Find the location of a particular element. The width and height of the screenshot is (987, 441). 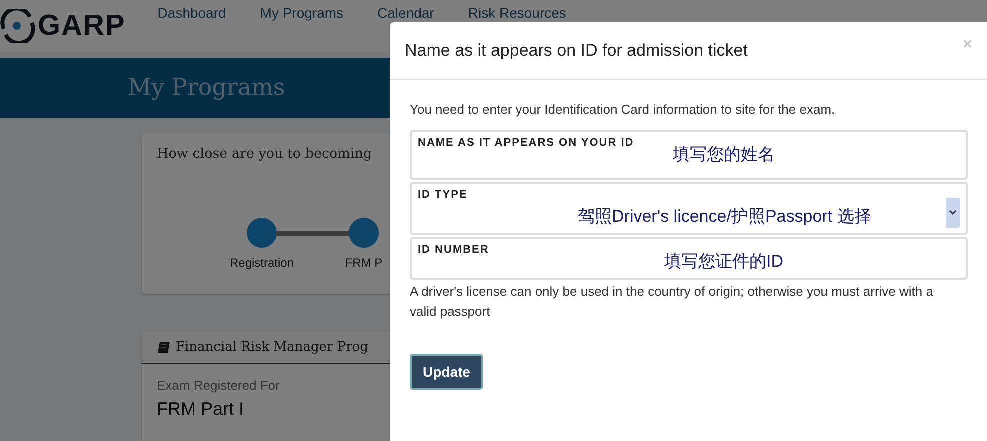

nav-link: Risk Resources is located at coordinates (517, 13).